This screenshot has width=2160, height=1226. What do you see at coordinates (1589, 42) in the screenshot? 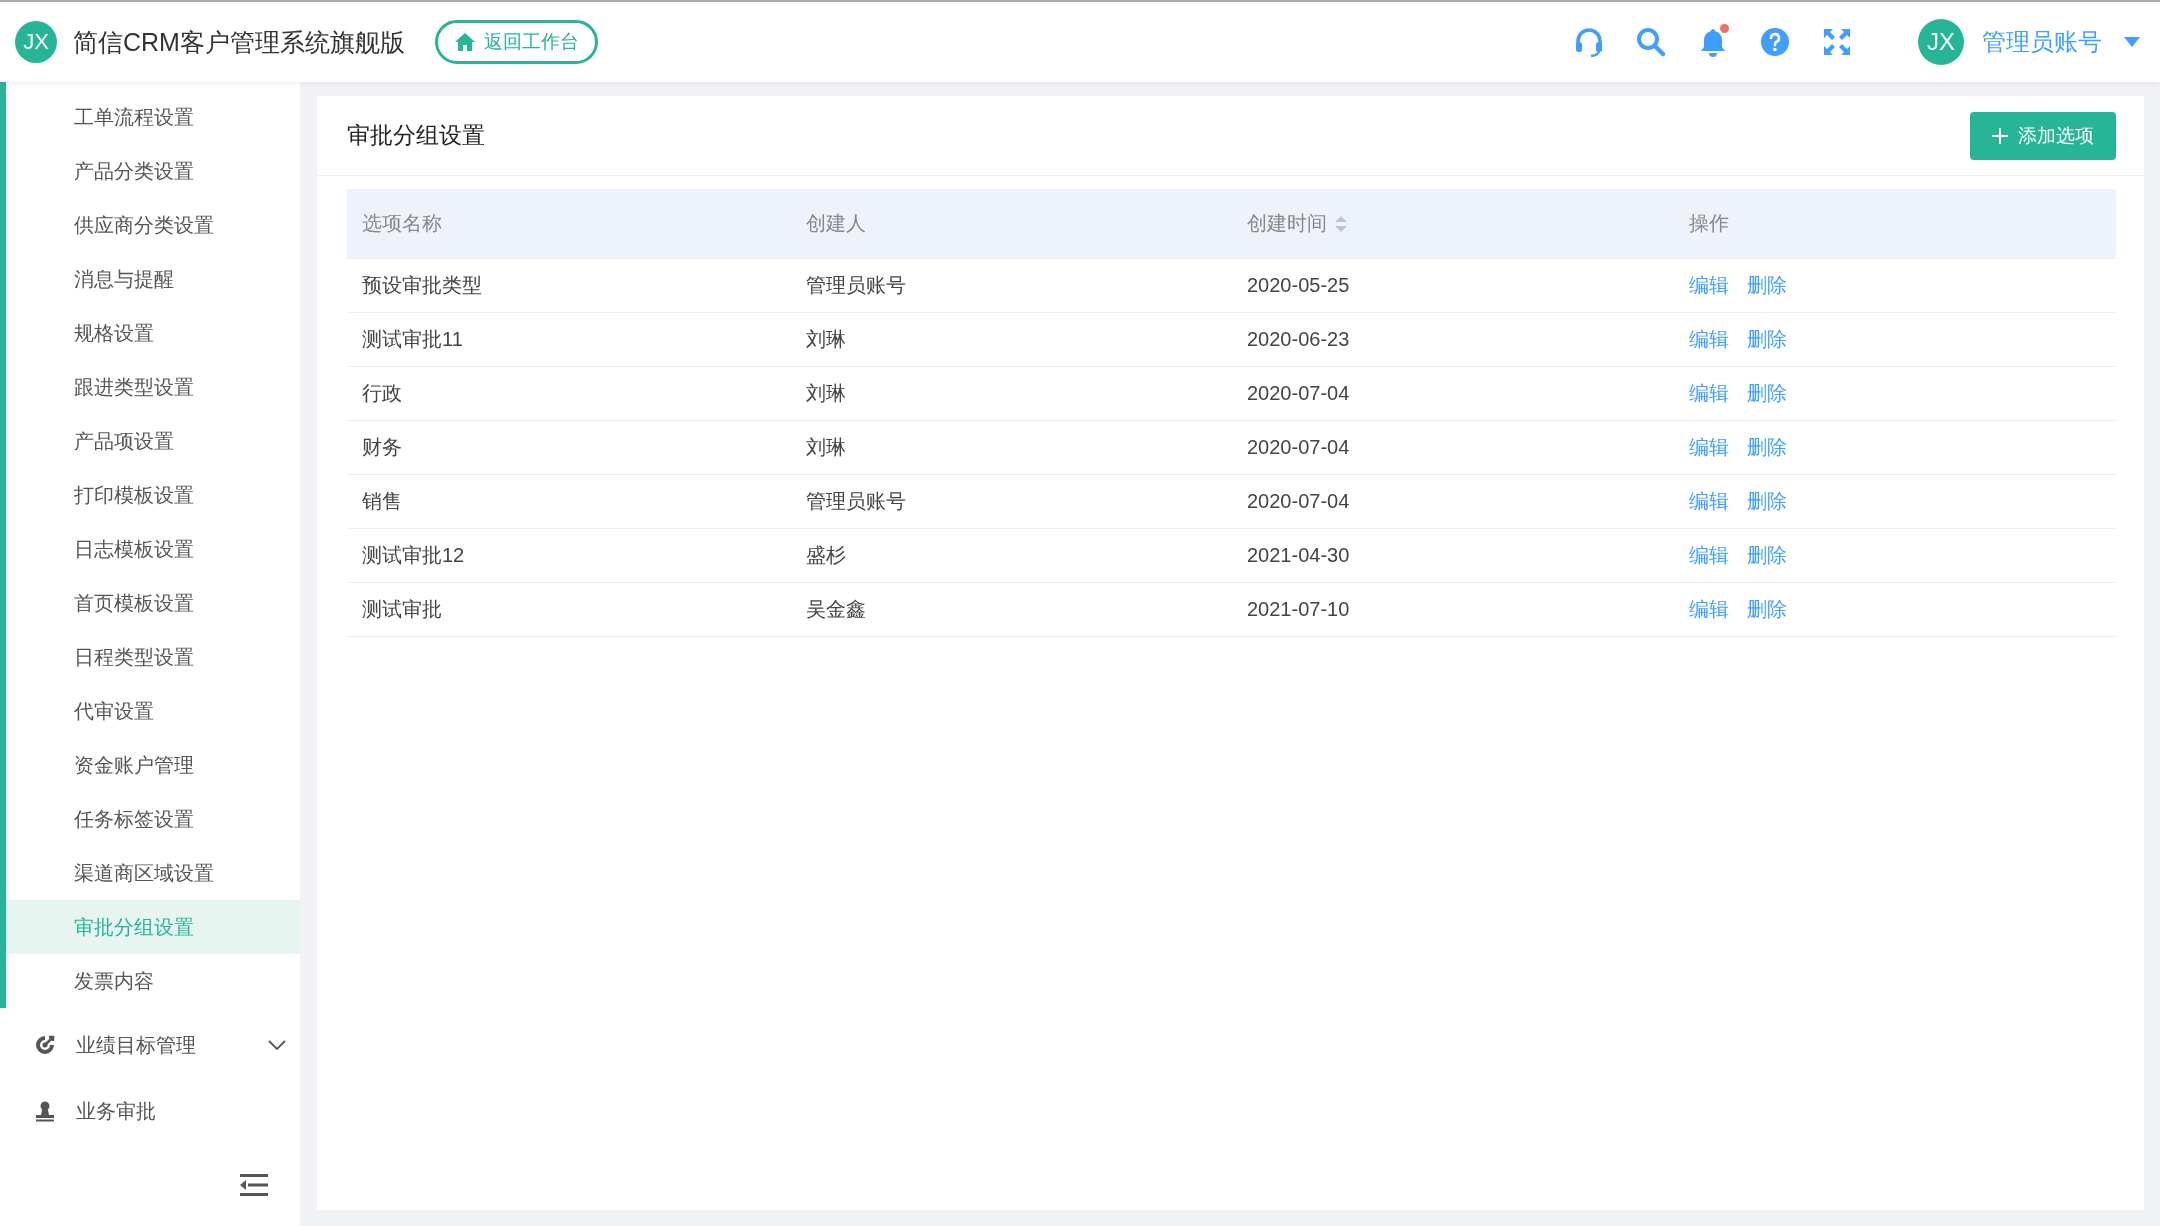
I see `headset-icon` at bounding box center [1589, 42].